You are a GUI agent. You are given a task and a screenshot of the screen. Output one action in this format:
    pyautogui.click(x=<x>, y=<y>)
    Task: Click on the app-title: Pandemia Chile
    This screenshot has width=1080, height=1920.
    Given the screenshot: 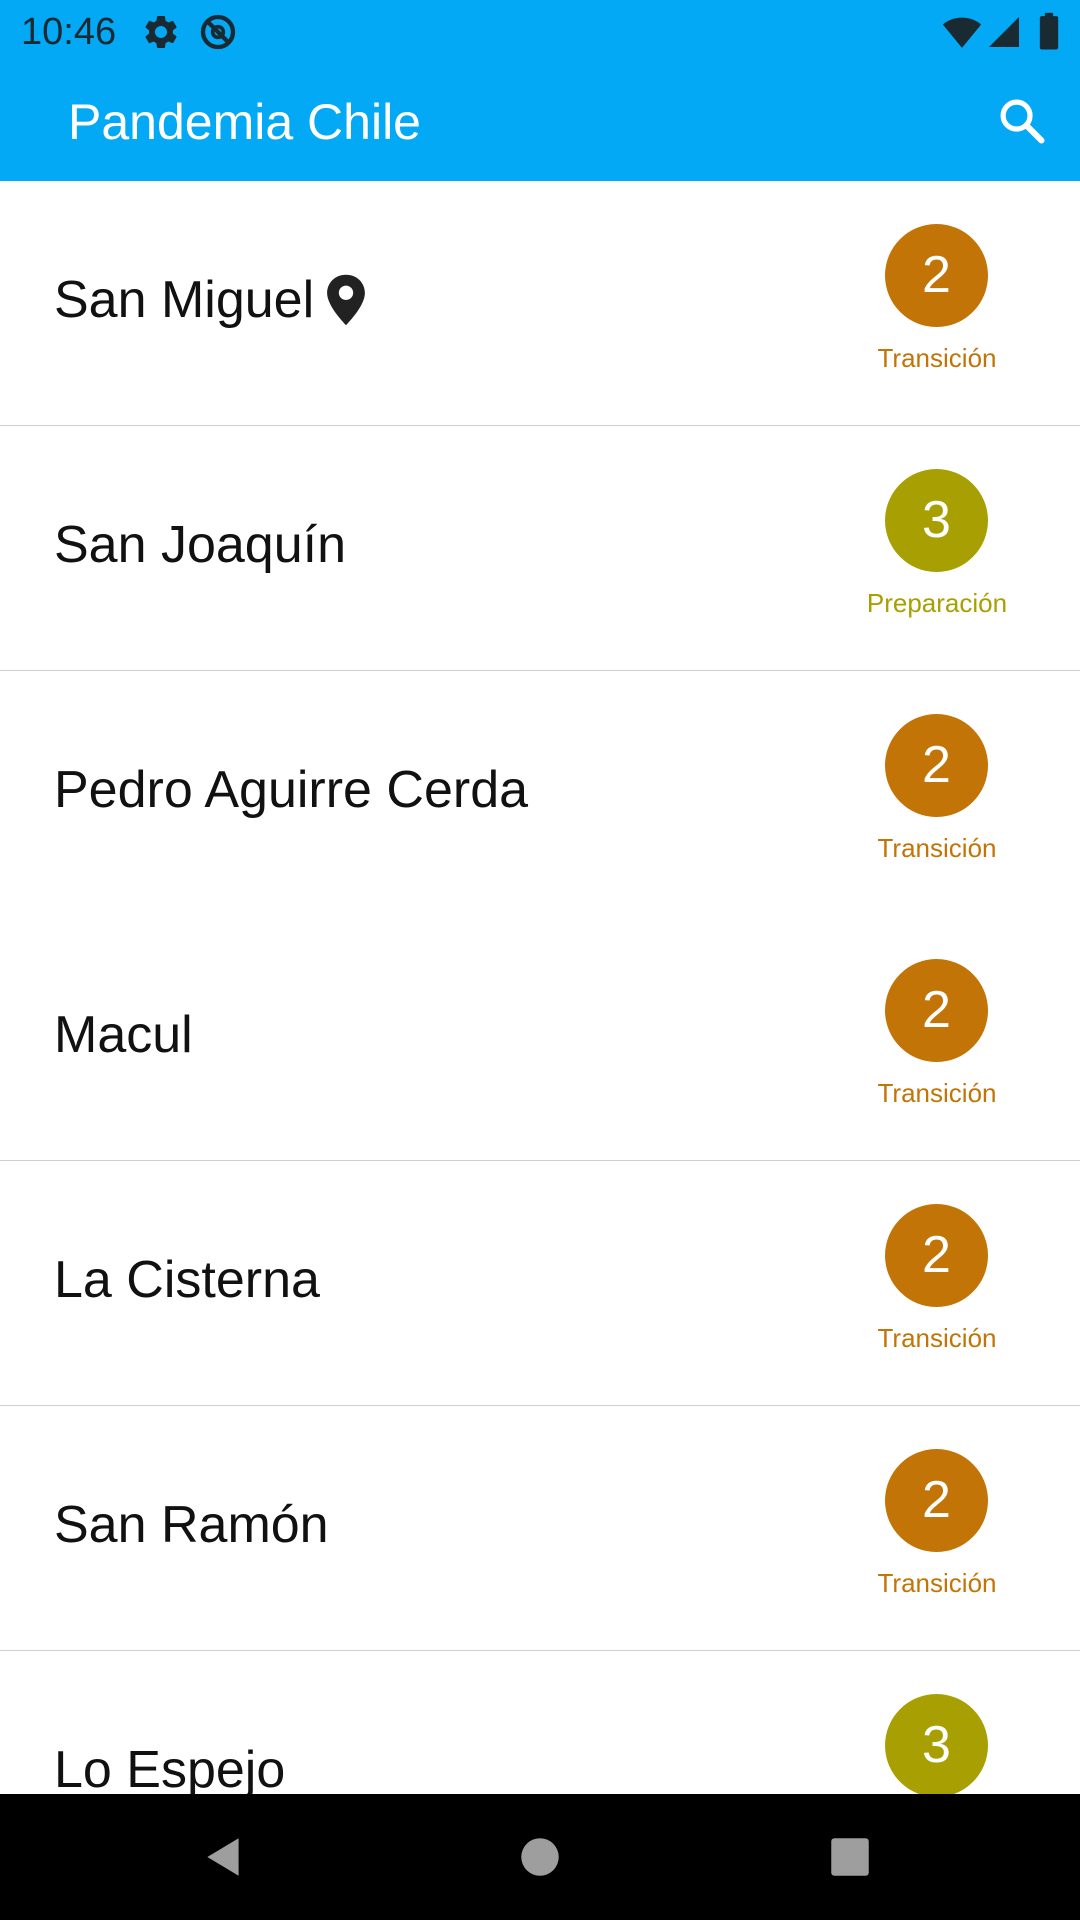 What is the action you would take?
    pyautogui.click(x=244, y=122)
    